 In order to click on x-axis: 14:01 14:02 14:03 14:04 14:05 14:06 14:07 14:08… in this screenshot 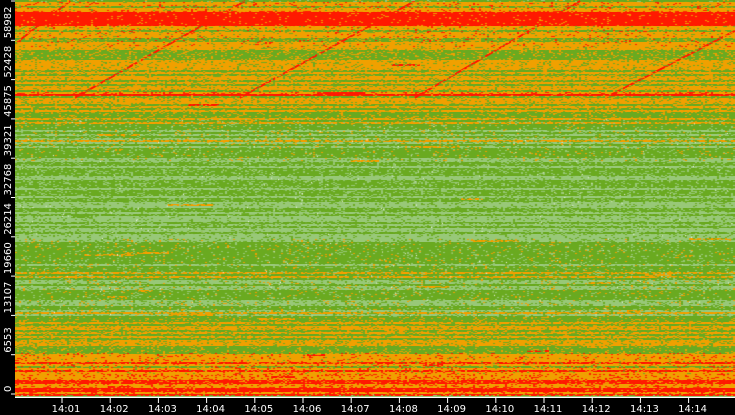, I will do `click(367, 406)`.